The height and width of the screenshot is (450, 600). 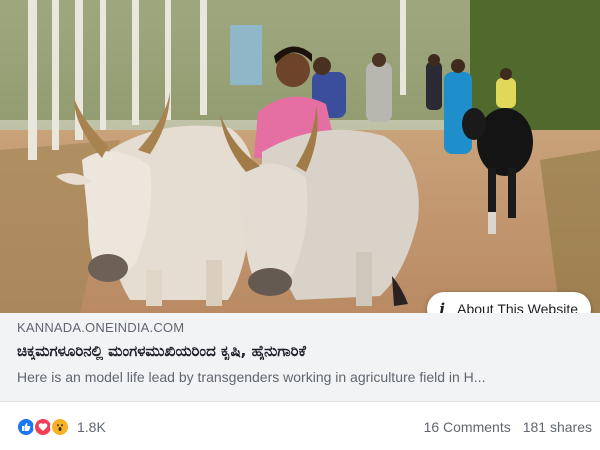 I want to click on link-domain: KANNADA.ONEINDIA.COM, so click(x=101, y=327).